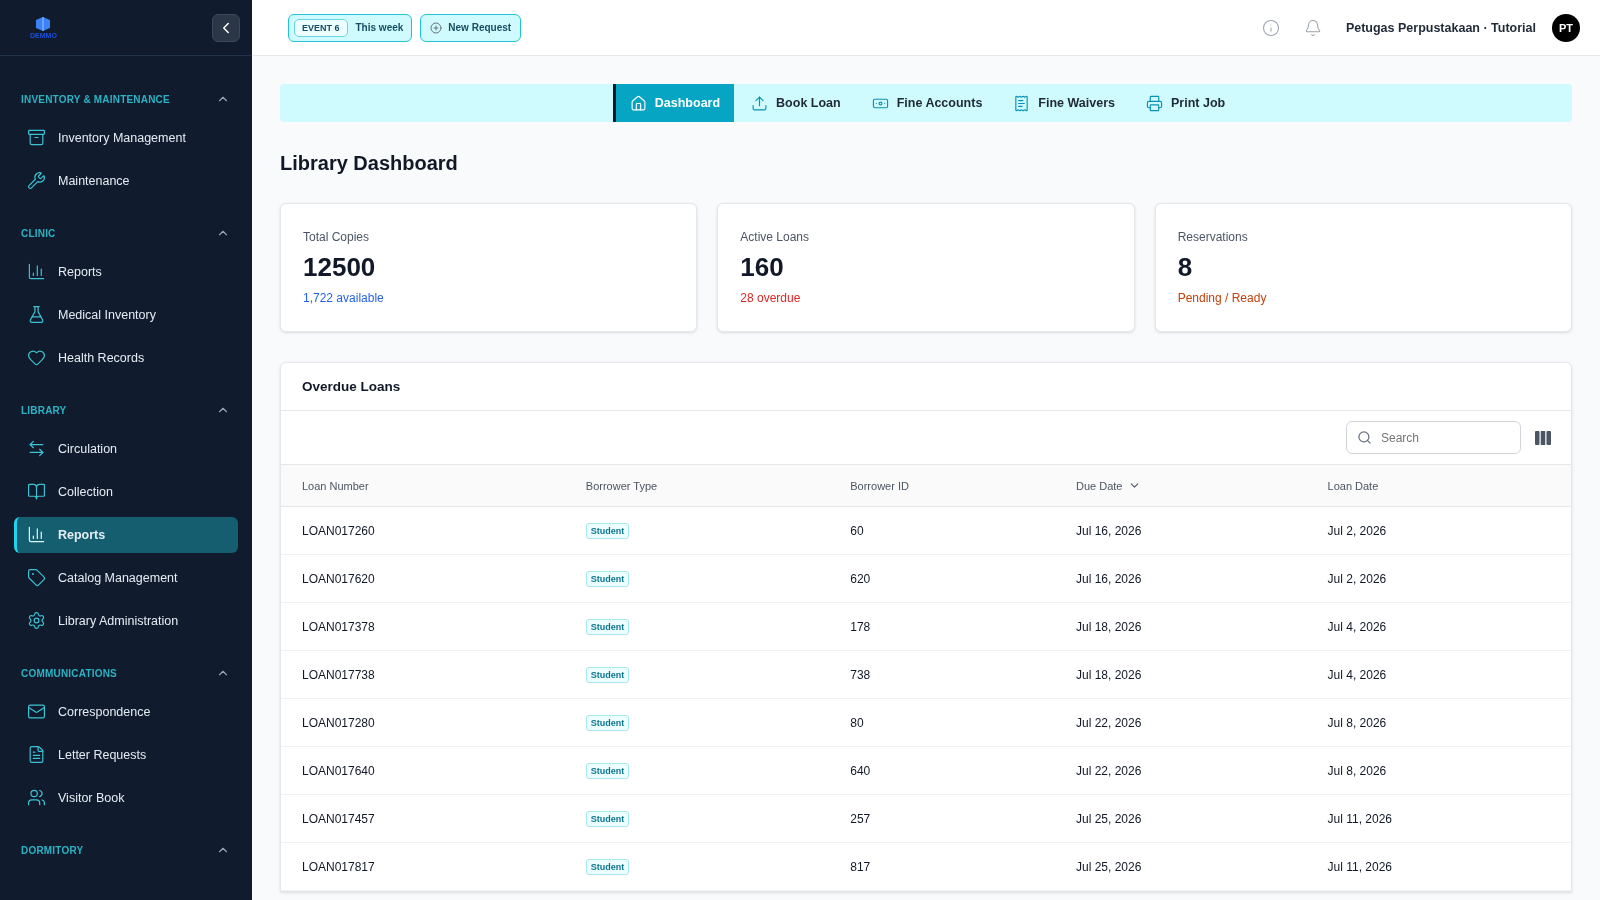  I want to click on table-cell: LOAN017378, so click(423, 627).